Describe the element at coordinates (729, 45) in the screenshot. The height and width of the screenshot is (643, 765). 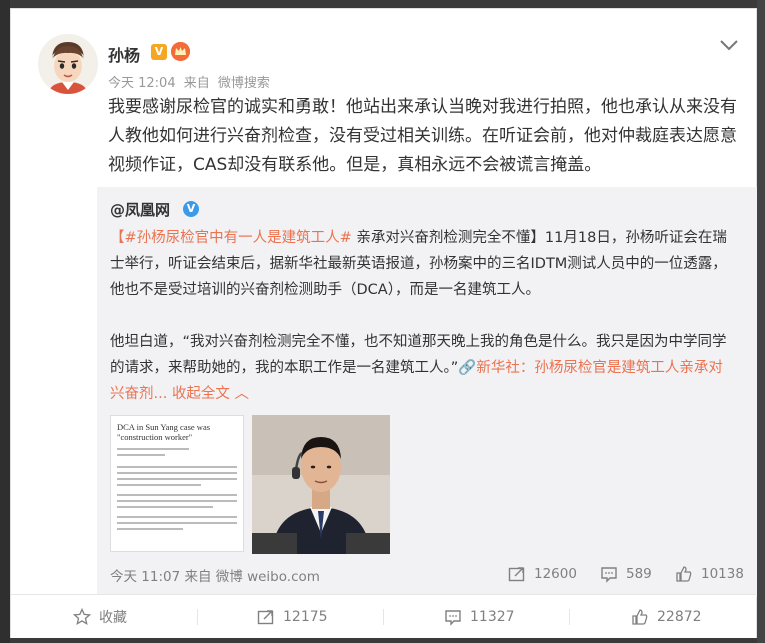
I see `chevron-down-icon` at that location.